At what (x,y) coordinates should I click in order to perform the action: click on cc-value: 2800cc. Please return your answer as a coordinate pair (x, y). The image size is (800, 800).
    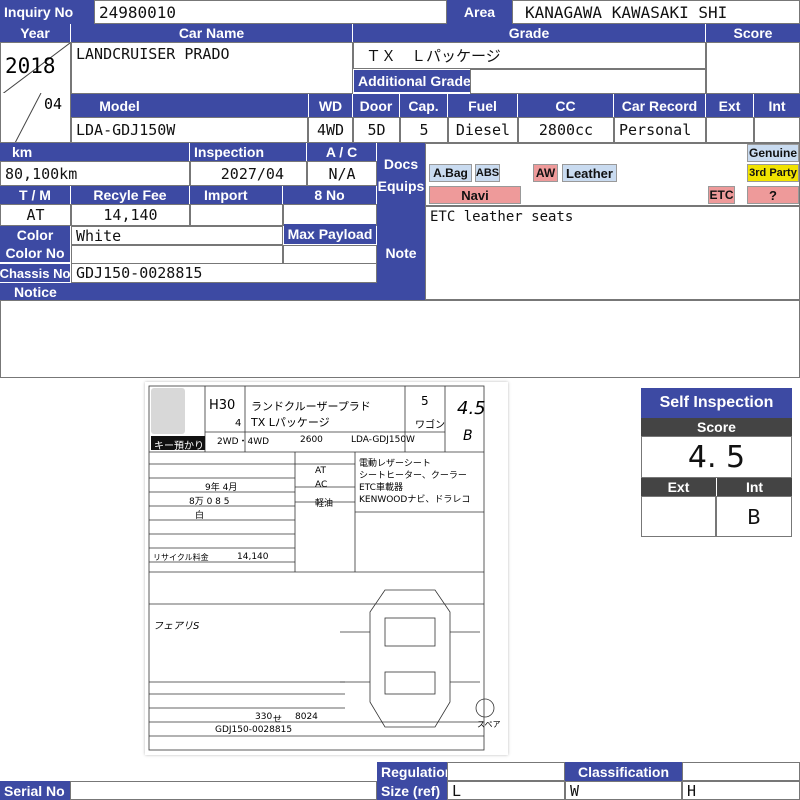
    Looking at the image, I should click on (566, 130).